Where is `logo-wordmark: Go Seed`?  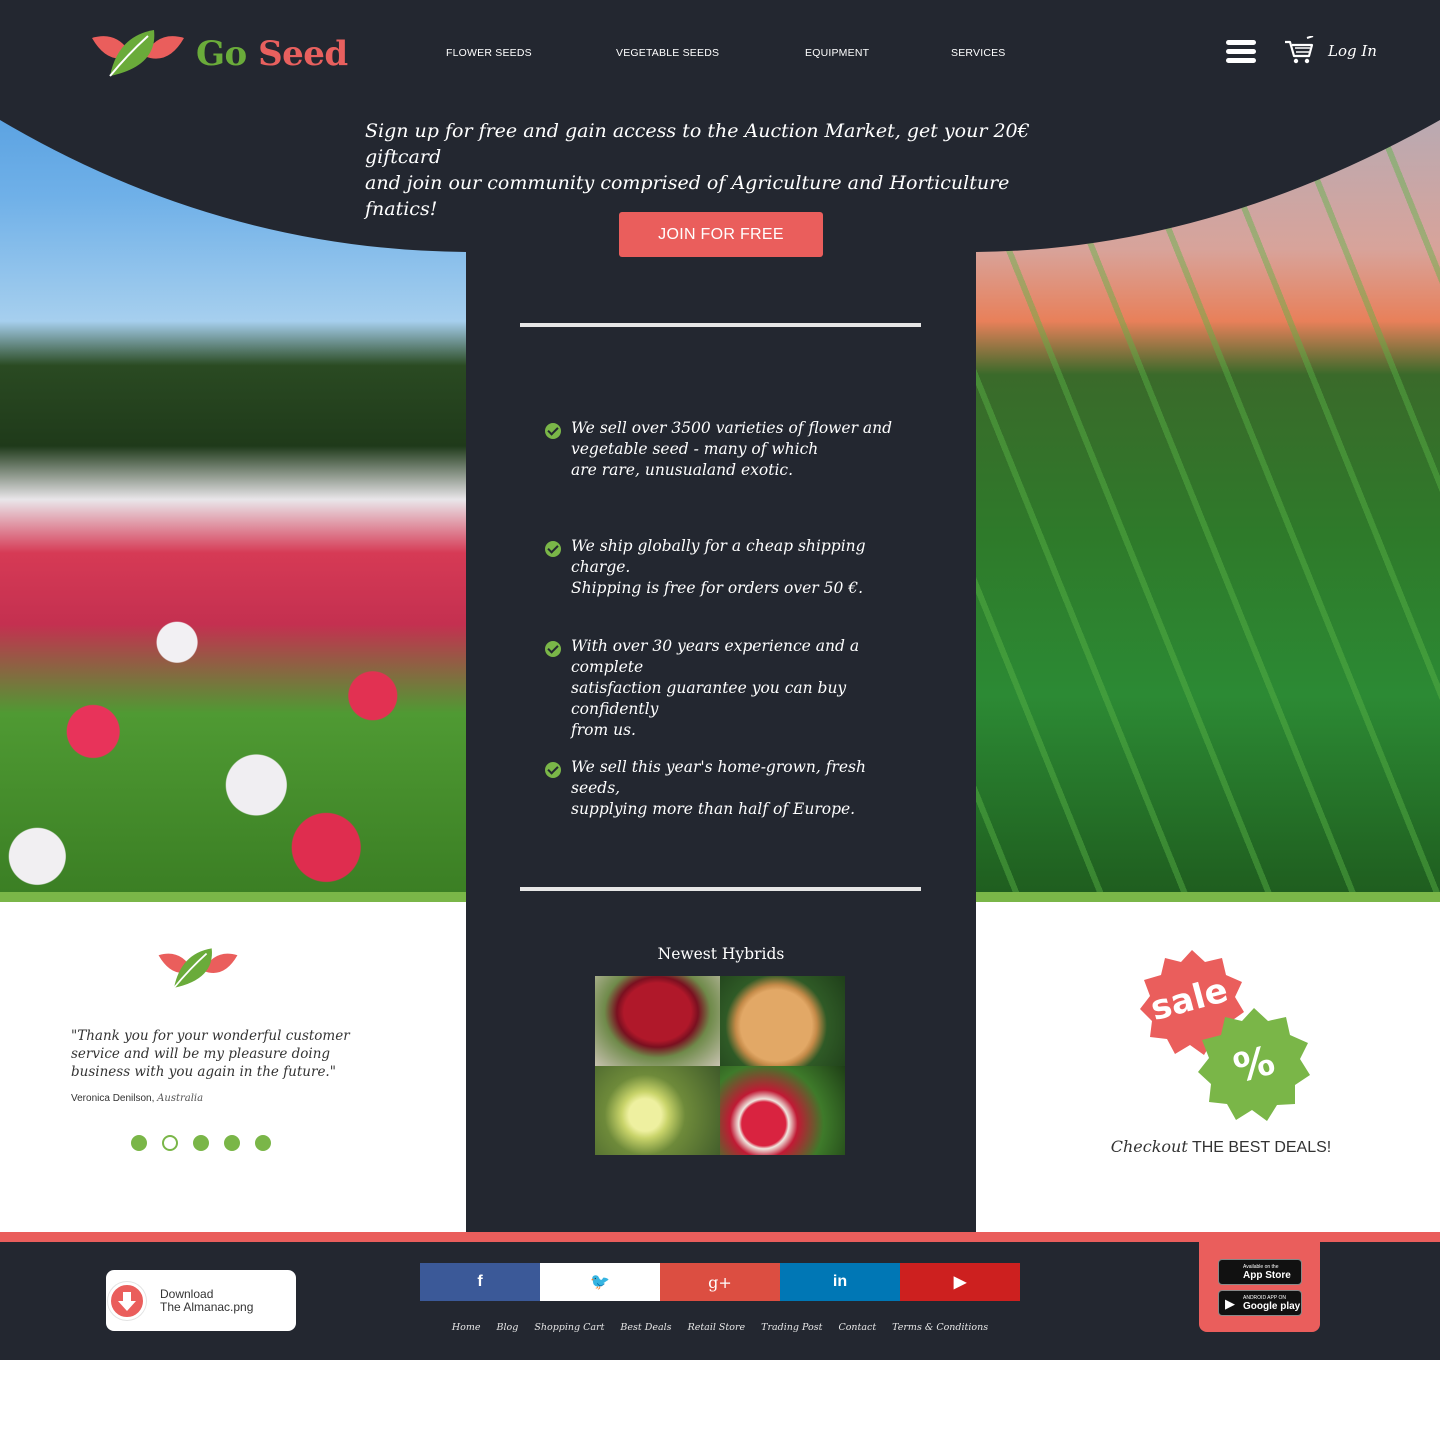
logo-wordmark: Go Seed is located at coordinates (272, 54).